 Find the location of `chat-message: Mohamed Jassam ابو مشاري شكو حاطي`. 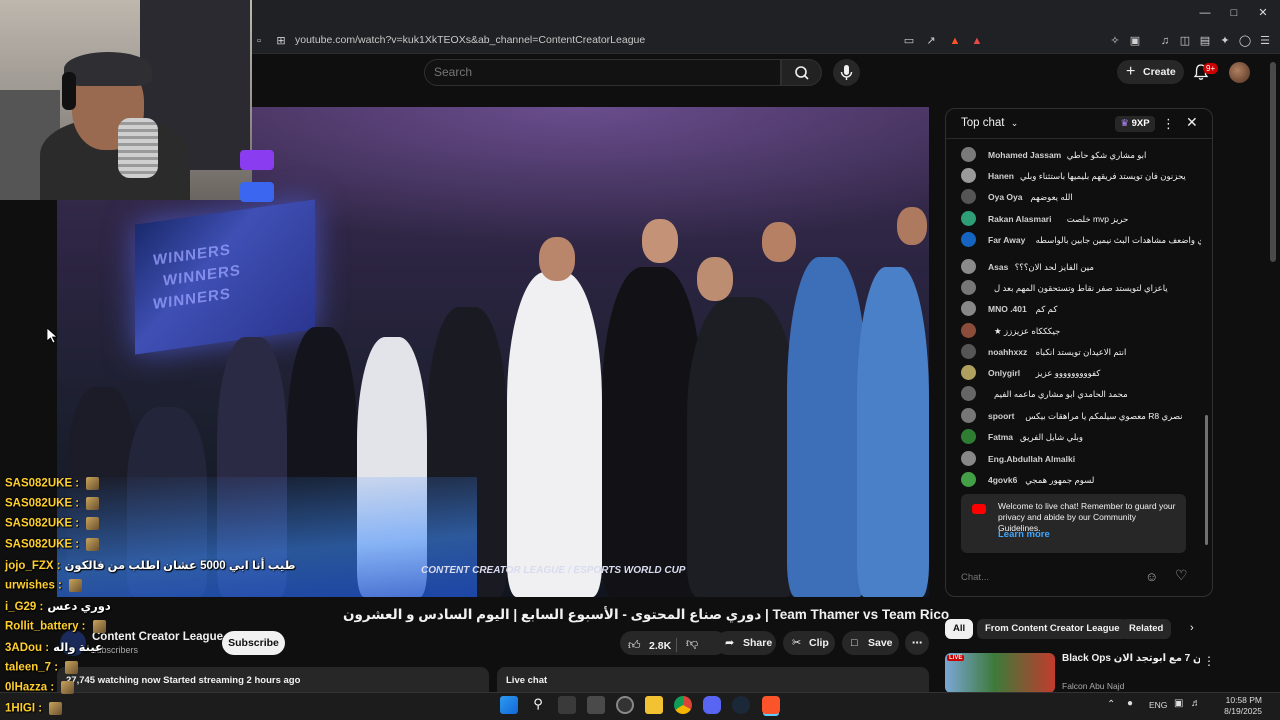

chat-message: Mohamed Jassam ابو مشاري شكو حاطي is located at coordinates (1081, 156).